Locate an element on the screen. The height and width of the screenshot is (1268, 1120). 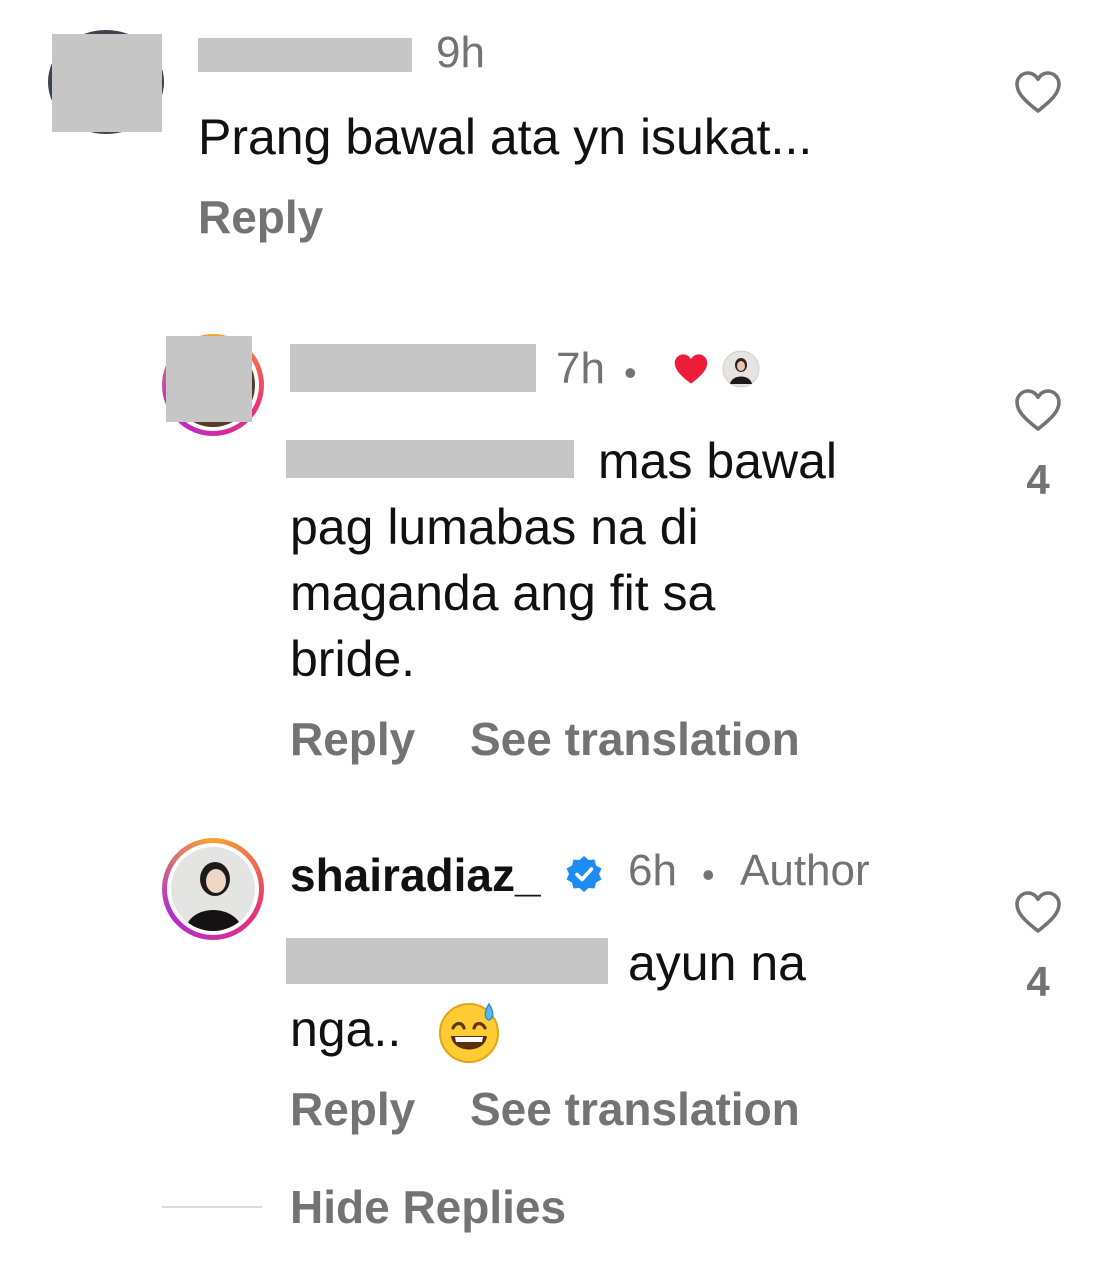
author-avatar-mini-icon is located at coordinates (741, 369).